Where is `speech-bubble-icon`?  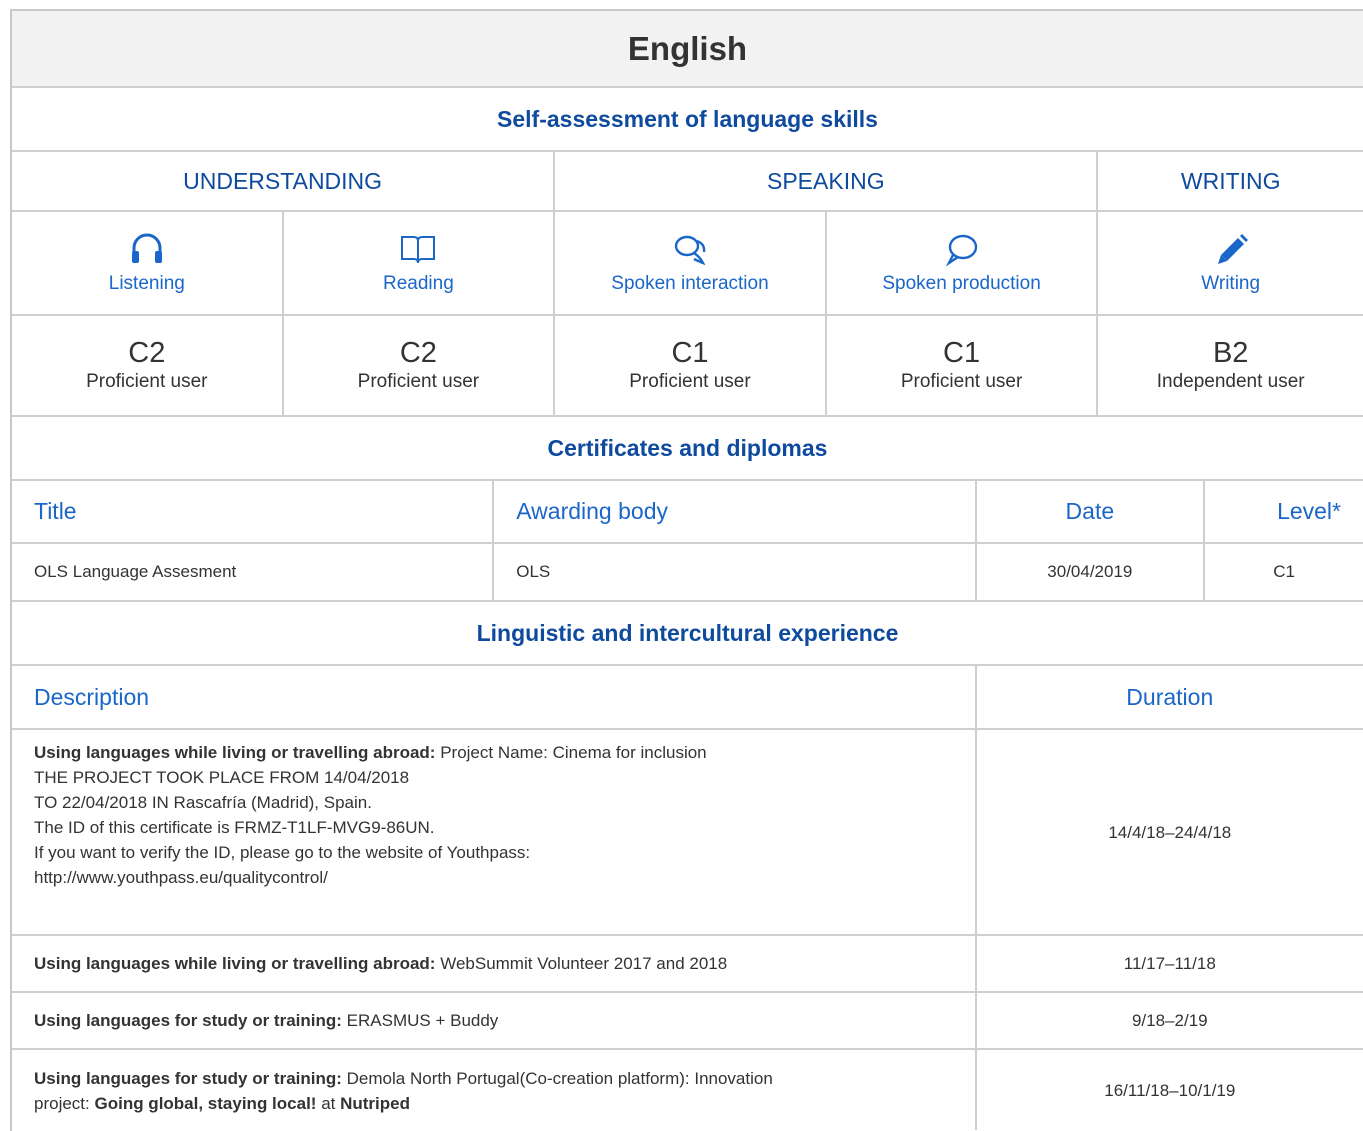
speech-bubble-icon is located at coordinates (961, 250).